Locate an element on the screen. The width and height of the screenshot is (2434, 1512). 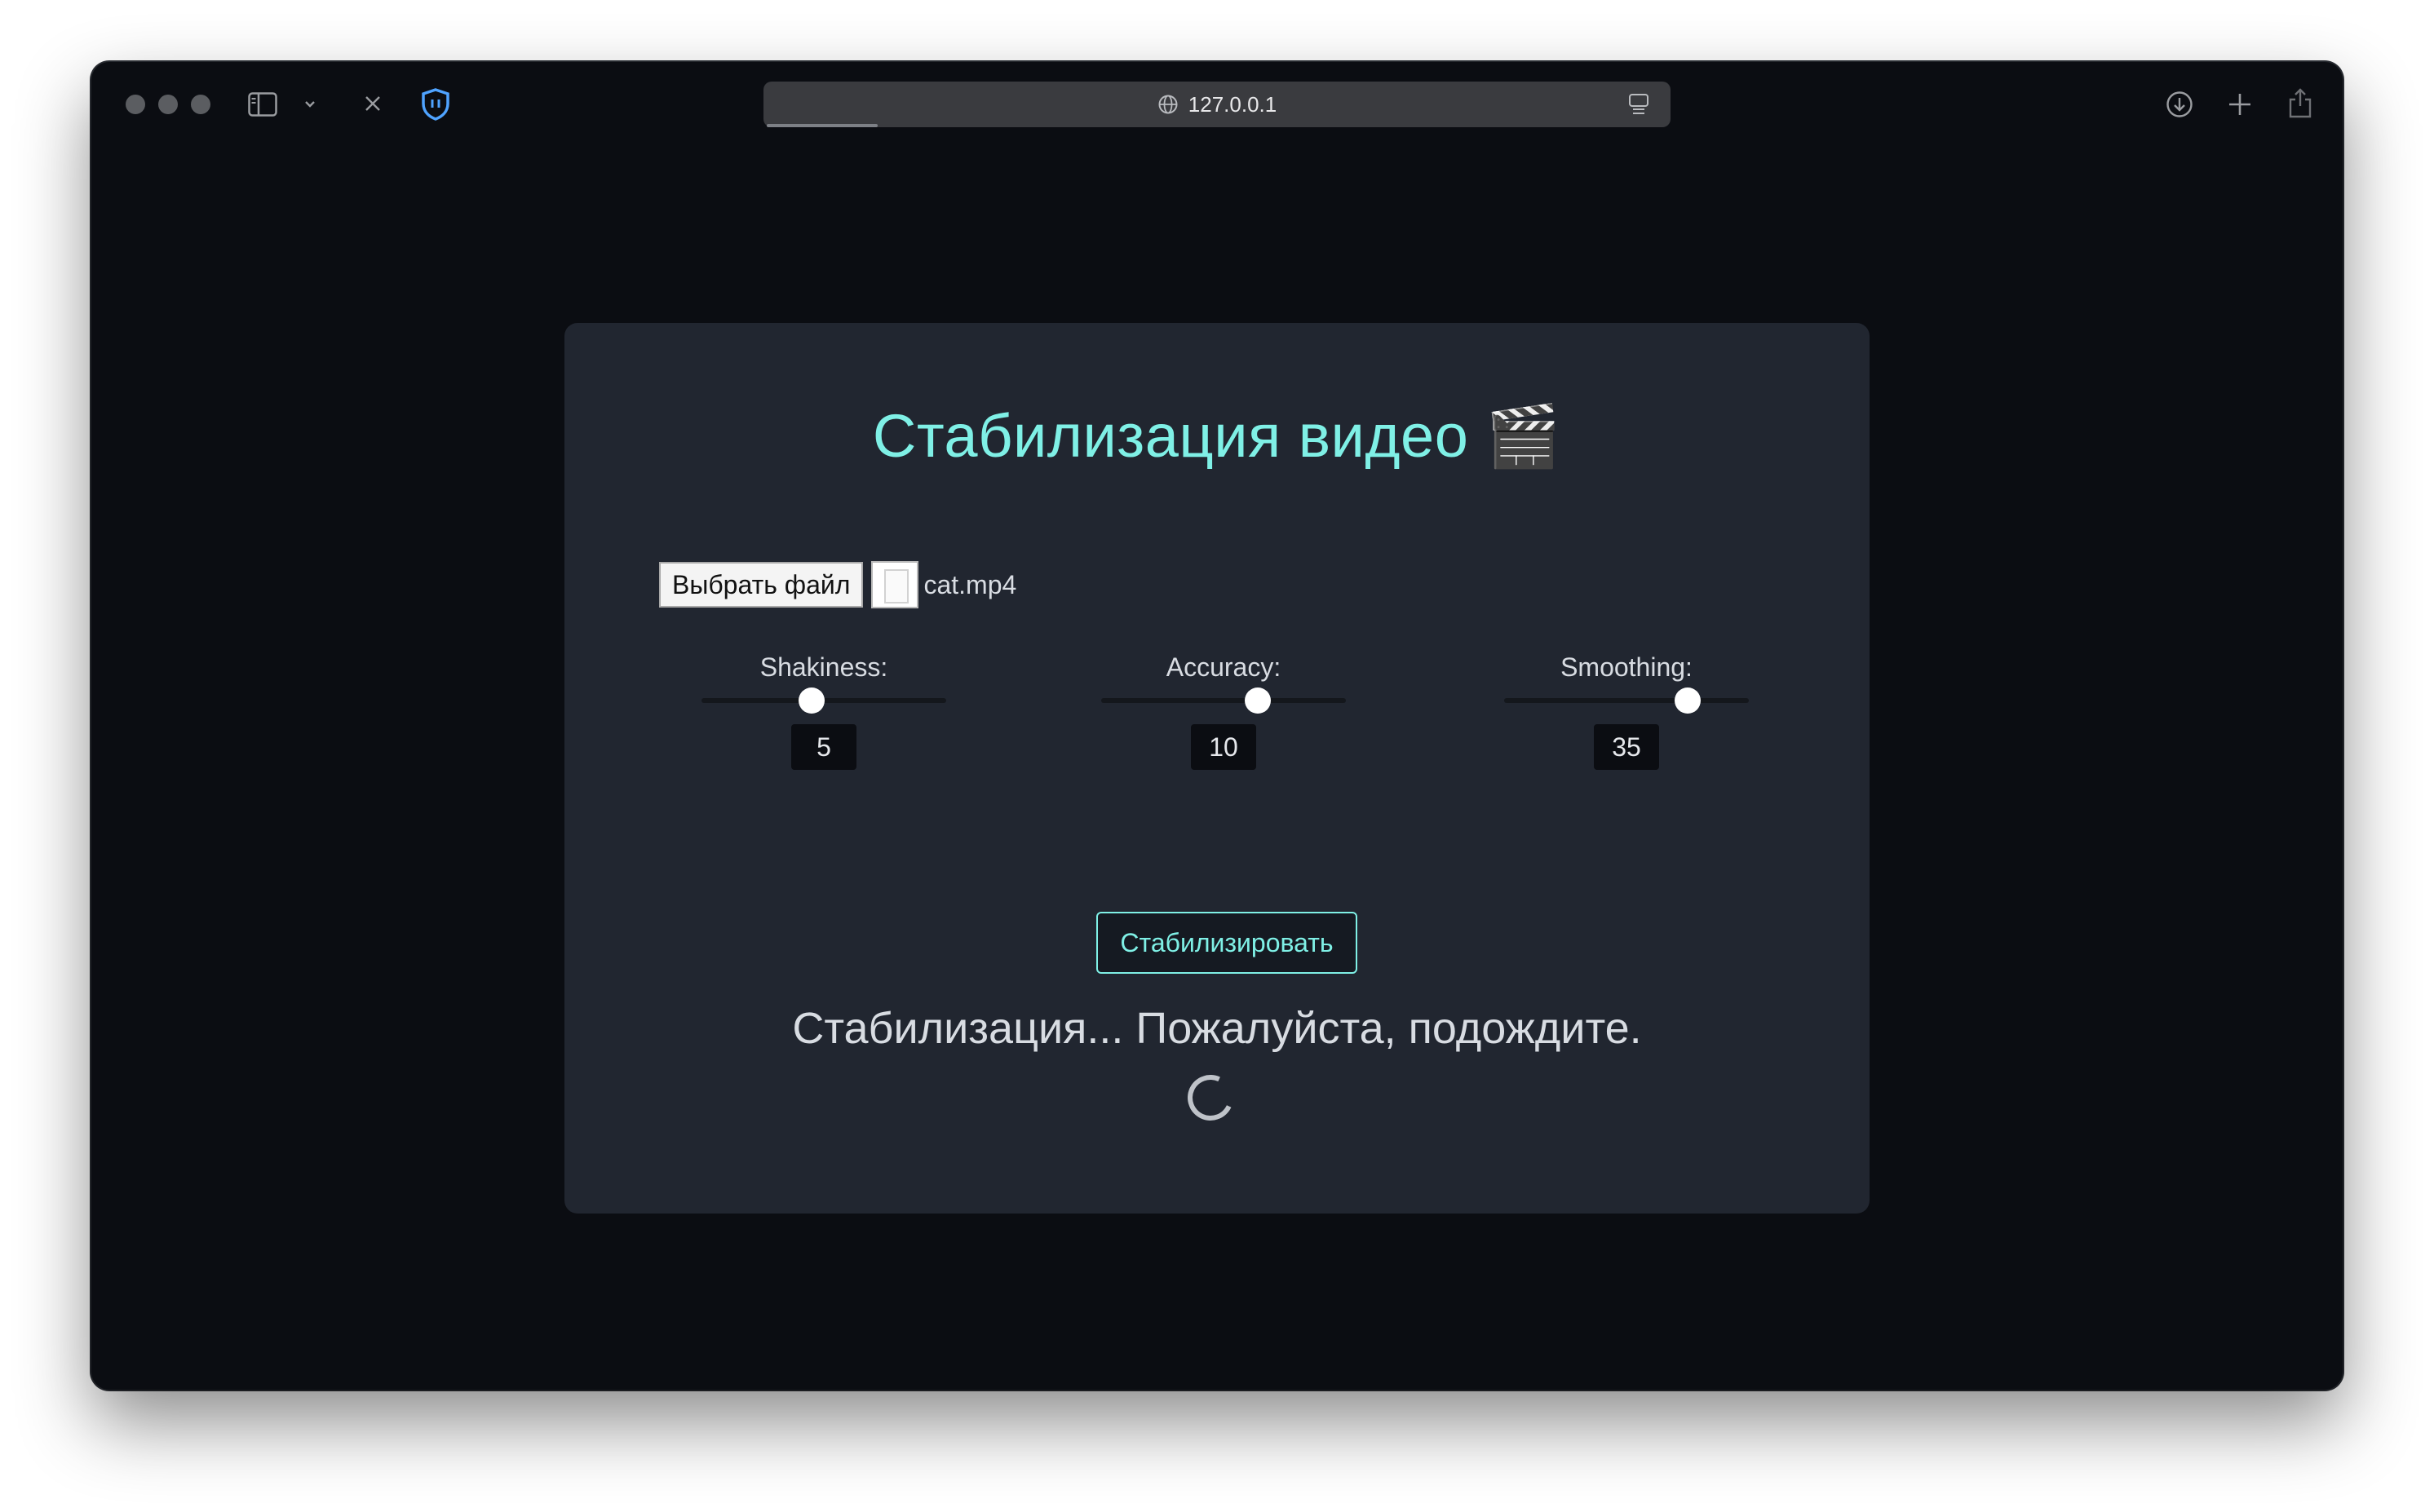
accuracy-label: Accuracy: is located at coordinates (1223, 667).